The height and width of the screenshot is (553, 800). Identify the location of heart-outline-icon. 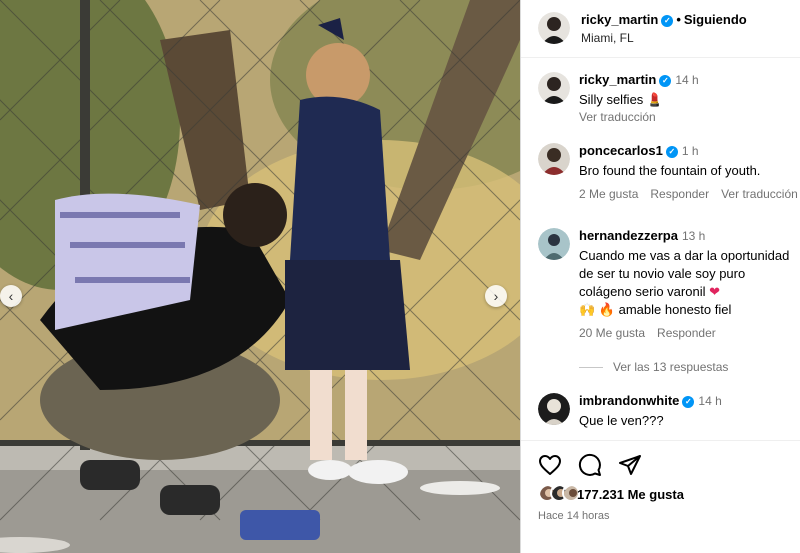
(550, 465).